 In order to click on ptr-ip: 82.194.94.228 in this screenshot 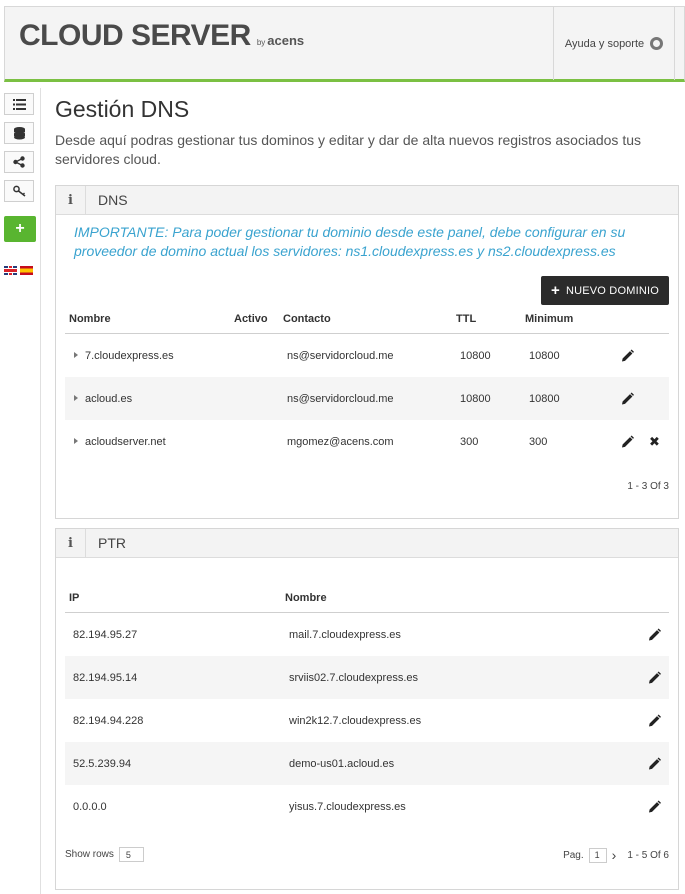, I will do `click(108, 720)`.